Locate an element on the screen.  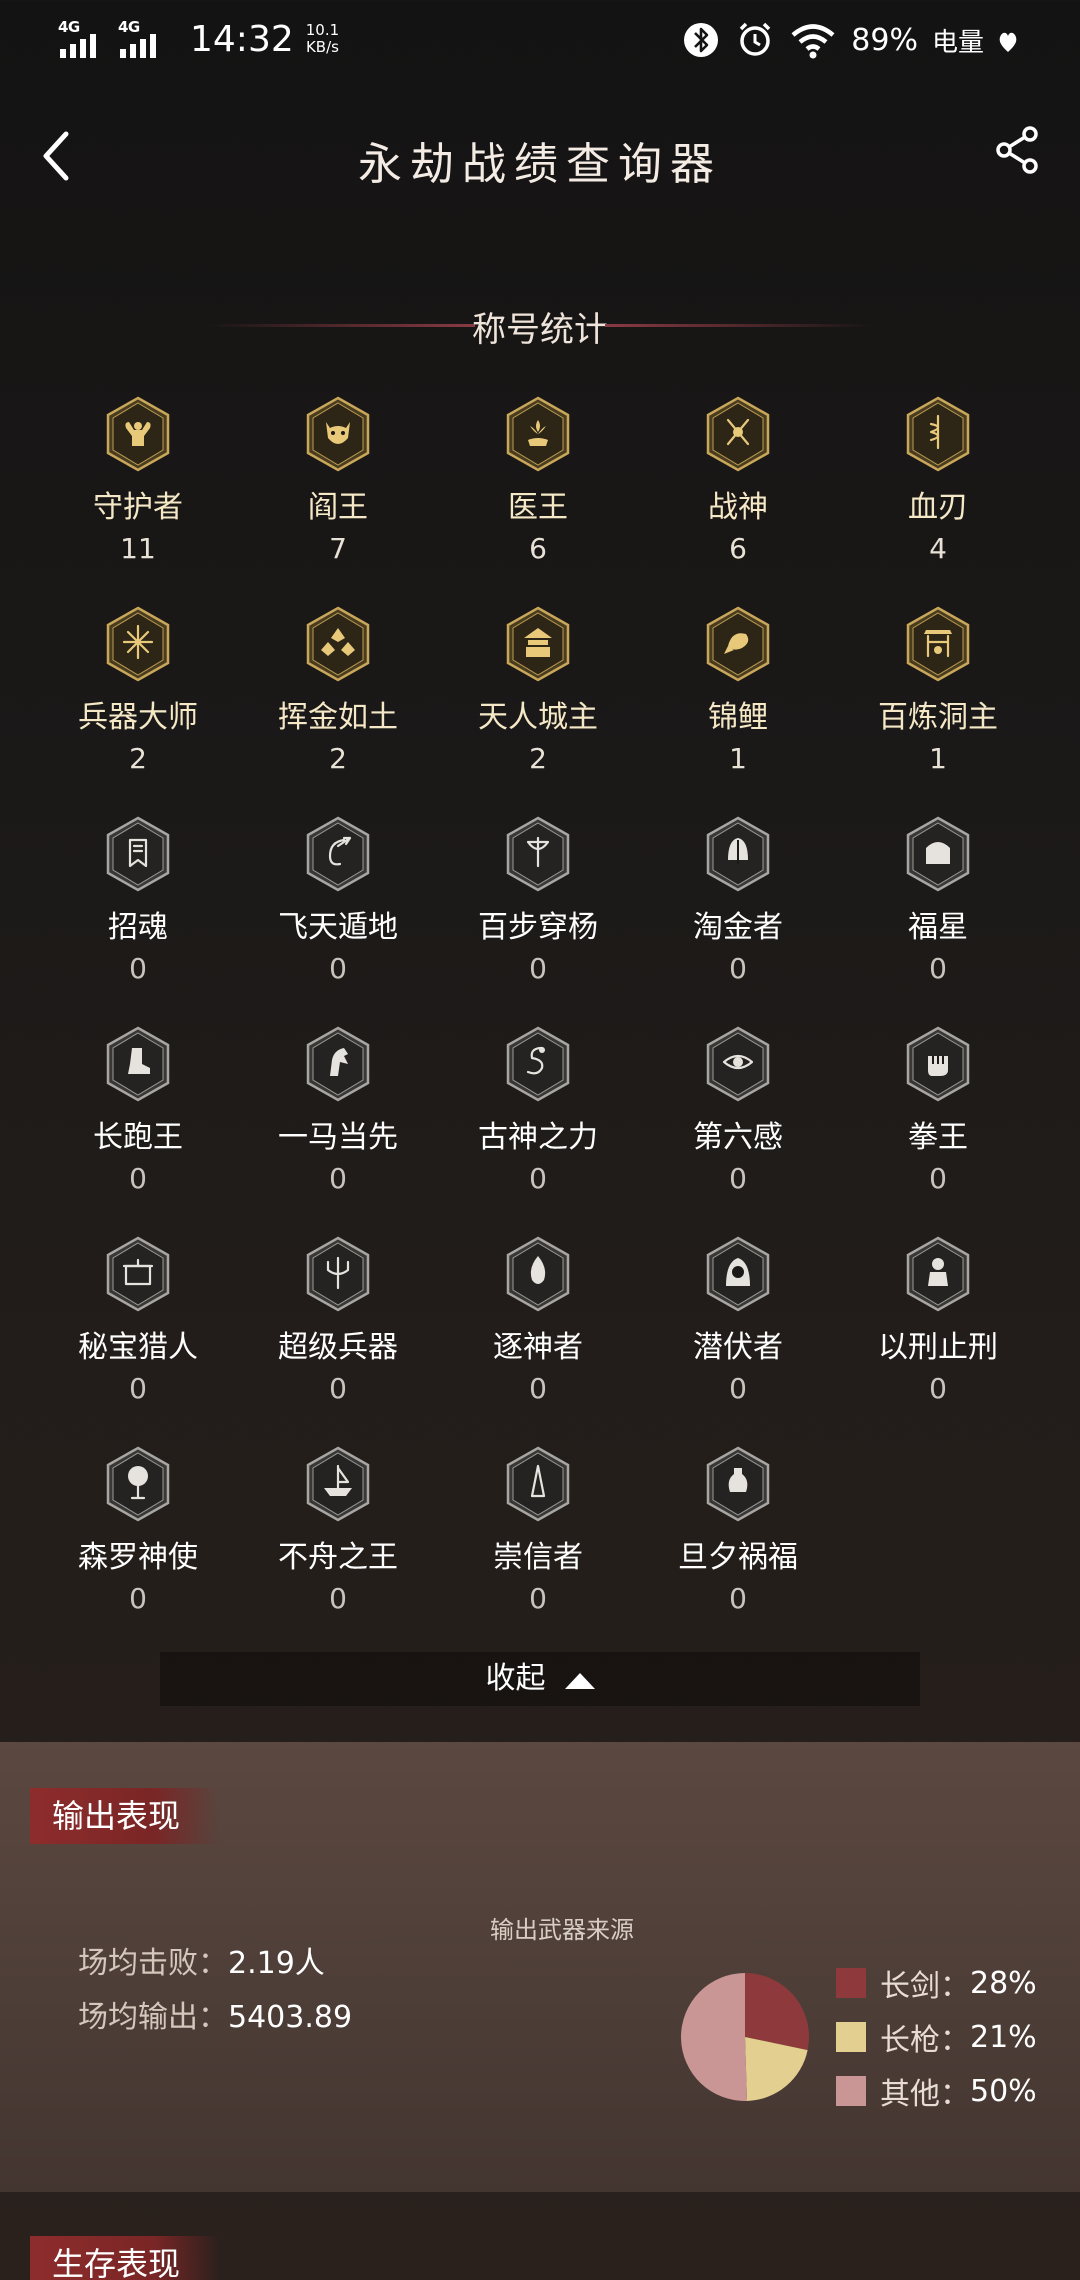
output-stats: 场均击败：2.19人 场均输出：5403.89 is located at coordinates (215, 1992).